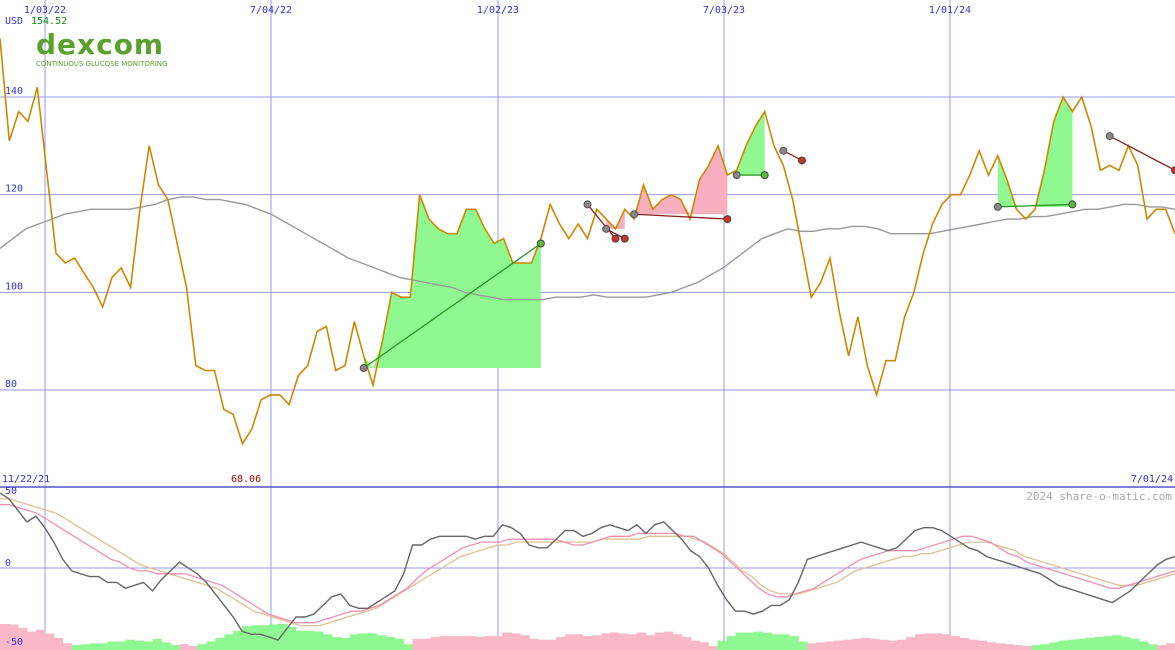 The height and width of the screenshot is (650, 1175). Describe the element at coordinates (950, 10) in the screenshot. I see `x-tick-label: 1/01/24` at that location.